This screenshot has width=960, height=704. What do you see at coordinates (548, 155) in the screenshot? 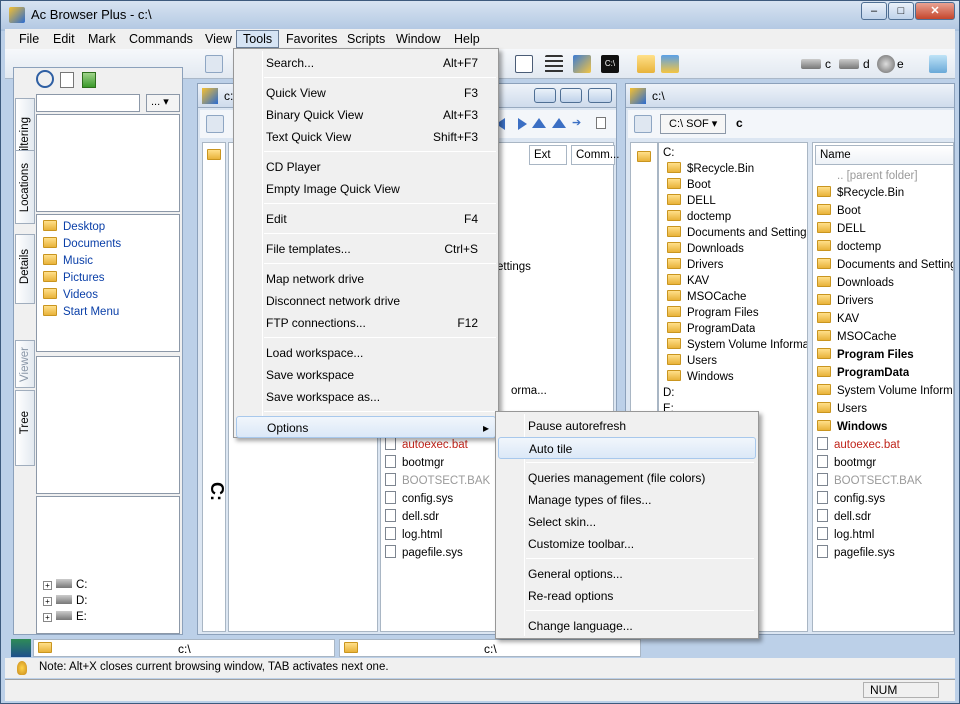
I see `ext-column-header: Ext` at bounding box center [548, 155].